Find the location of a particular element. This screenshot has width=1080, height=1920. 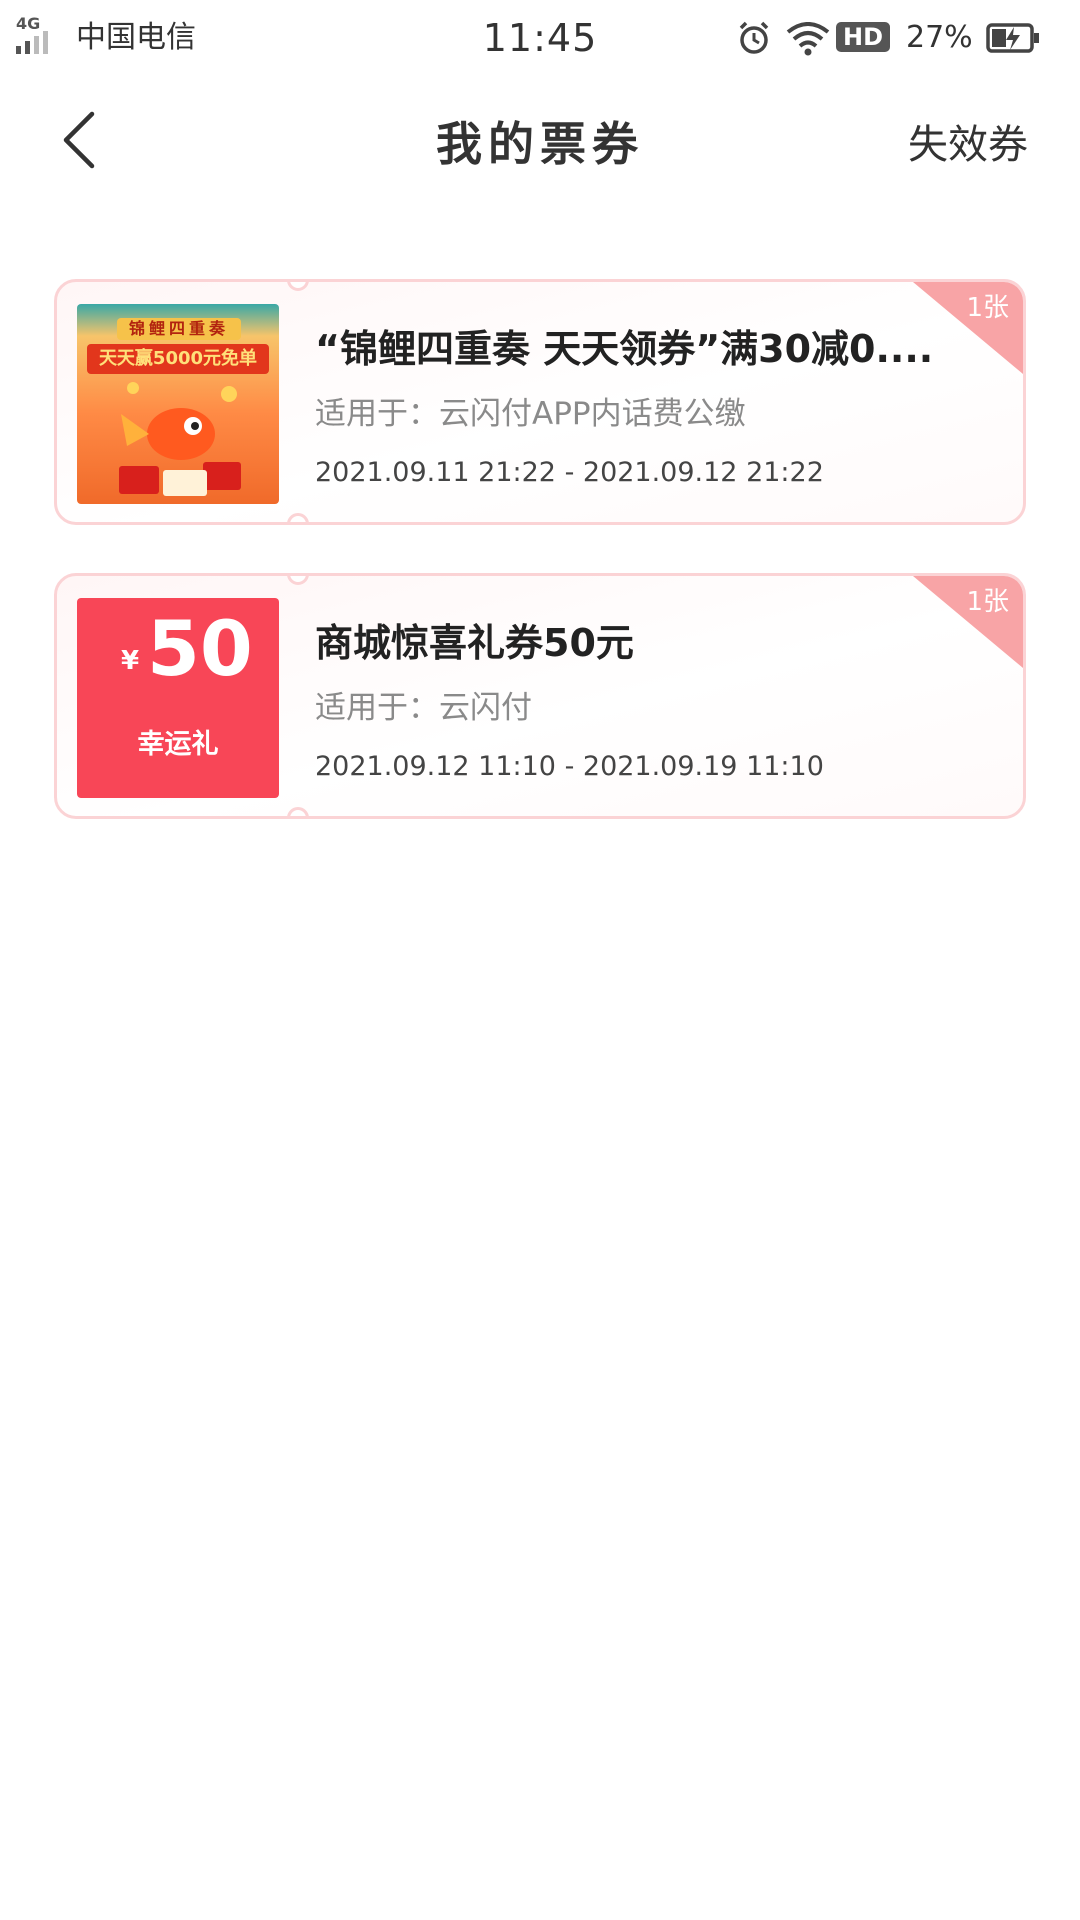

coupon-thumbnail: ¥ 50 幸运礼 is located at coordinates (178, 698).